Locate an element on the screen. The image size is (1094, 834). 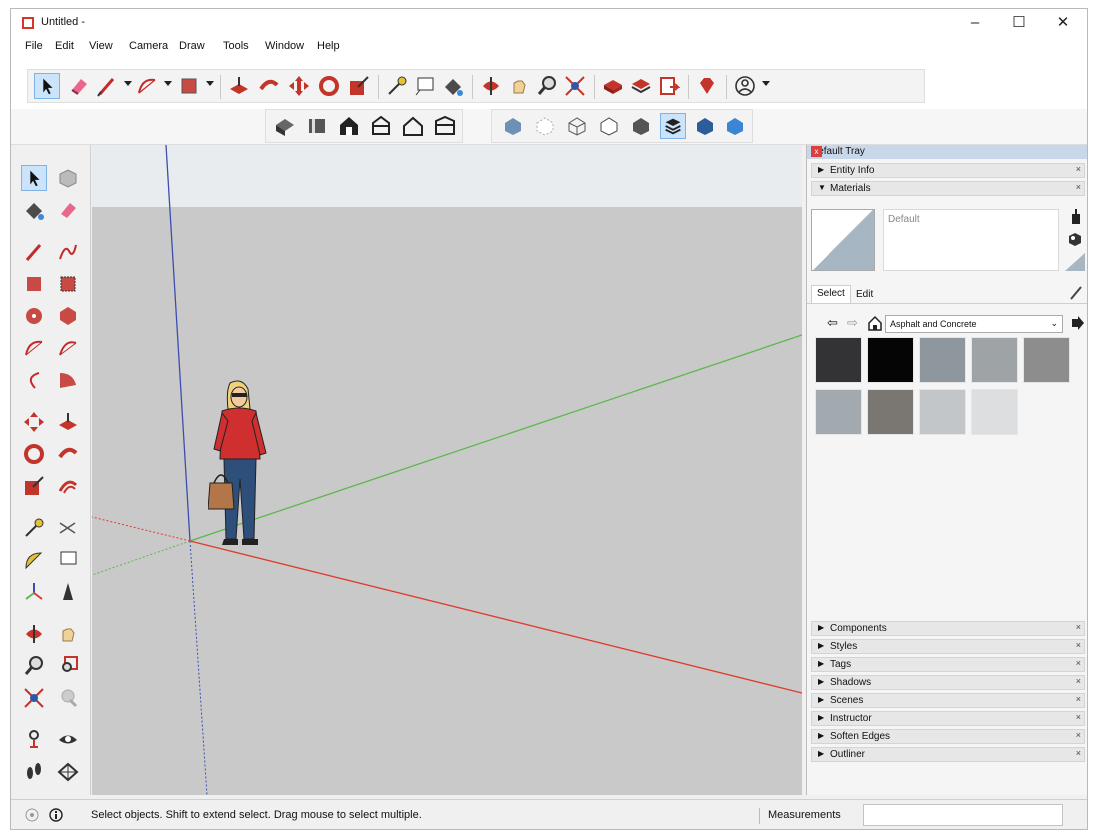
minimize-button: – is located at coordinates (975, 24).